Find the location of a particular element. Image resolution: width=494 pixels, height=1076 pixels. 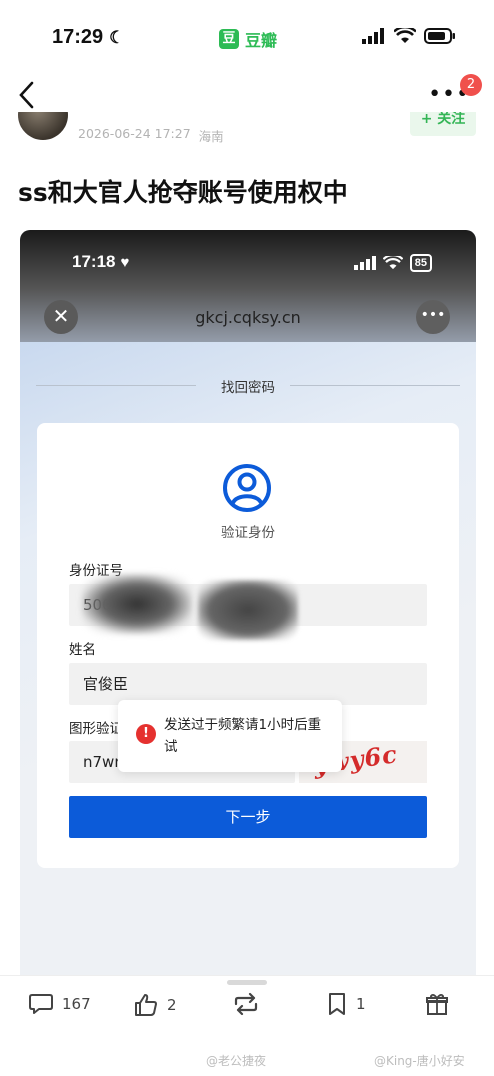

thumbs-up-icon is located at coordinates (146, 1005).